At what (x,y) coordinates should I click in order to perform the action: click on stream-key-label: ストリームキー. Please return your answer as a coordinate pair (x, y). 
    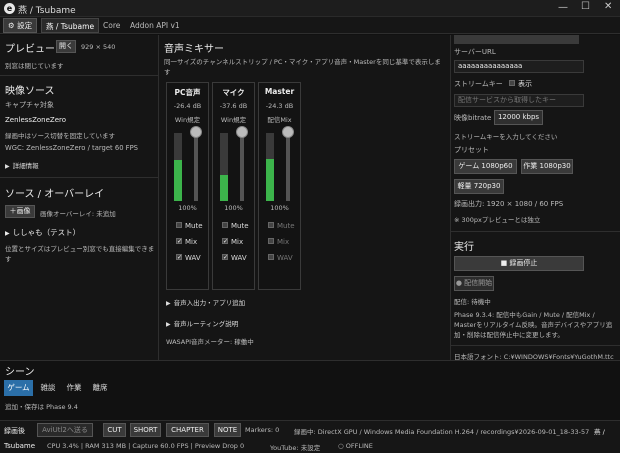
    Looking at the image, I should click on (478, 84).